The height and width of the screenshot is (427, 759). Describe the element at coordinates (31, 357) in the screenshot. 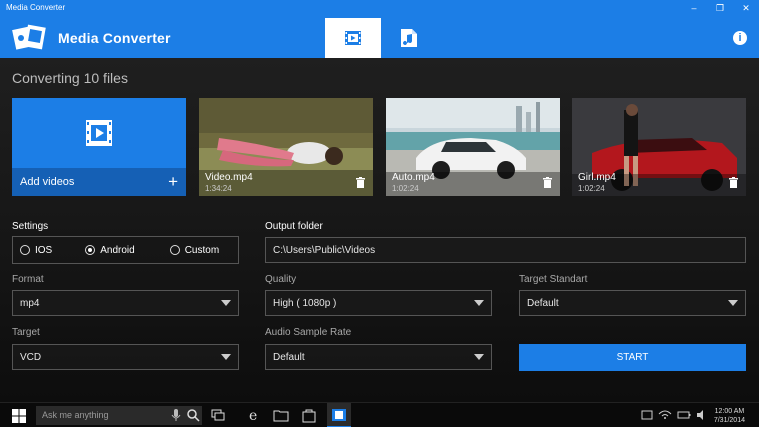

I see `target-value: VCD` at that location.